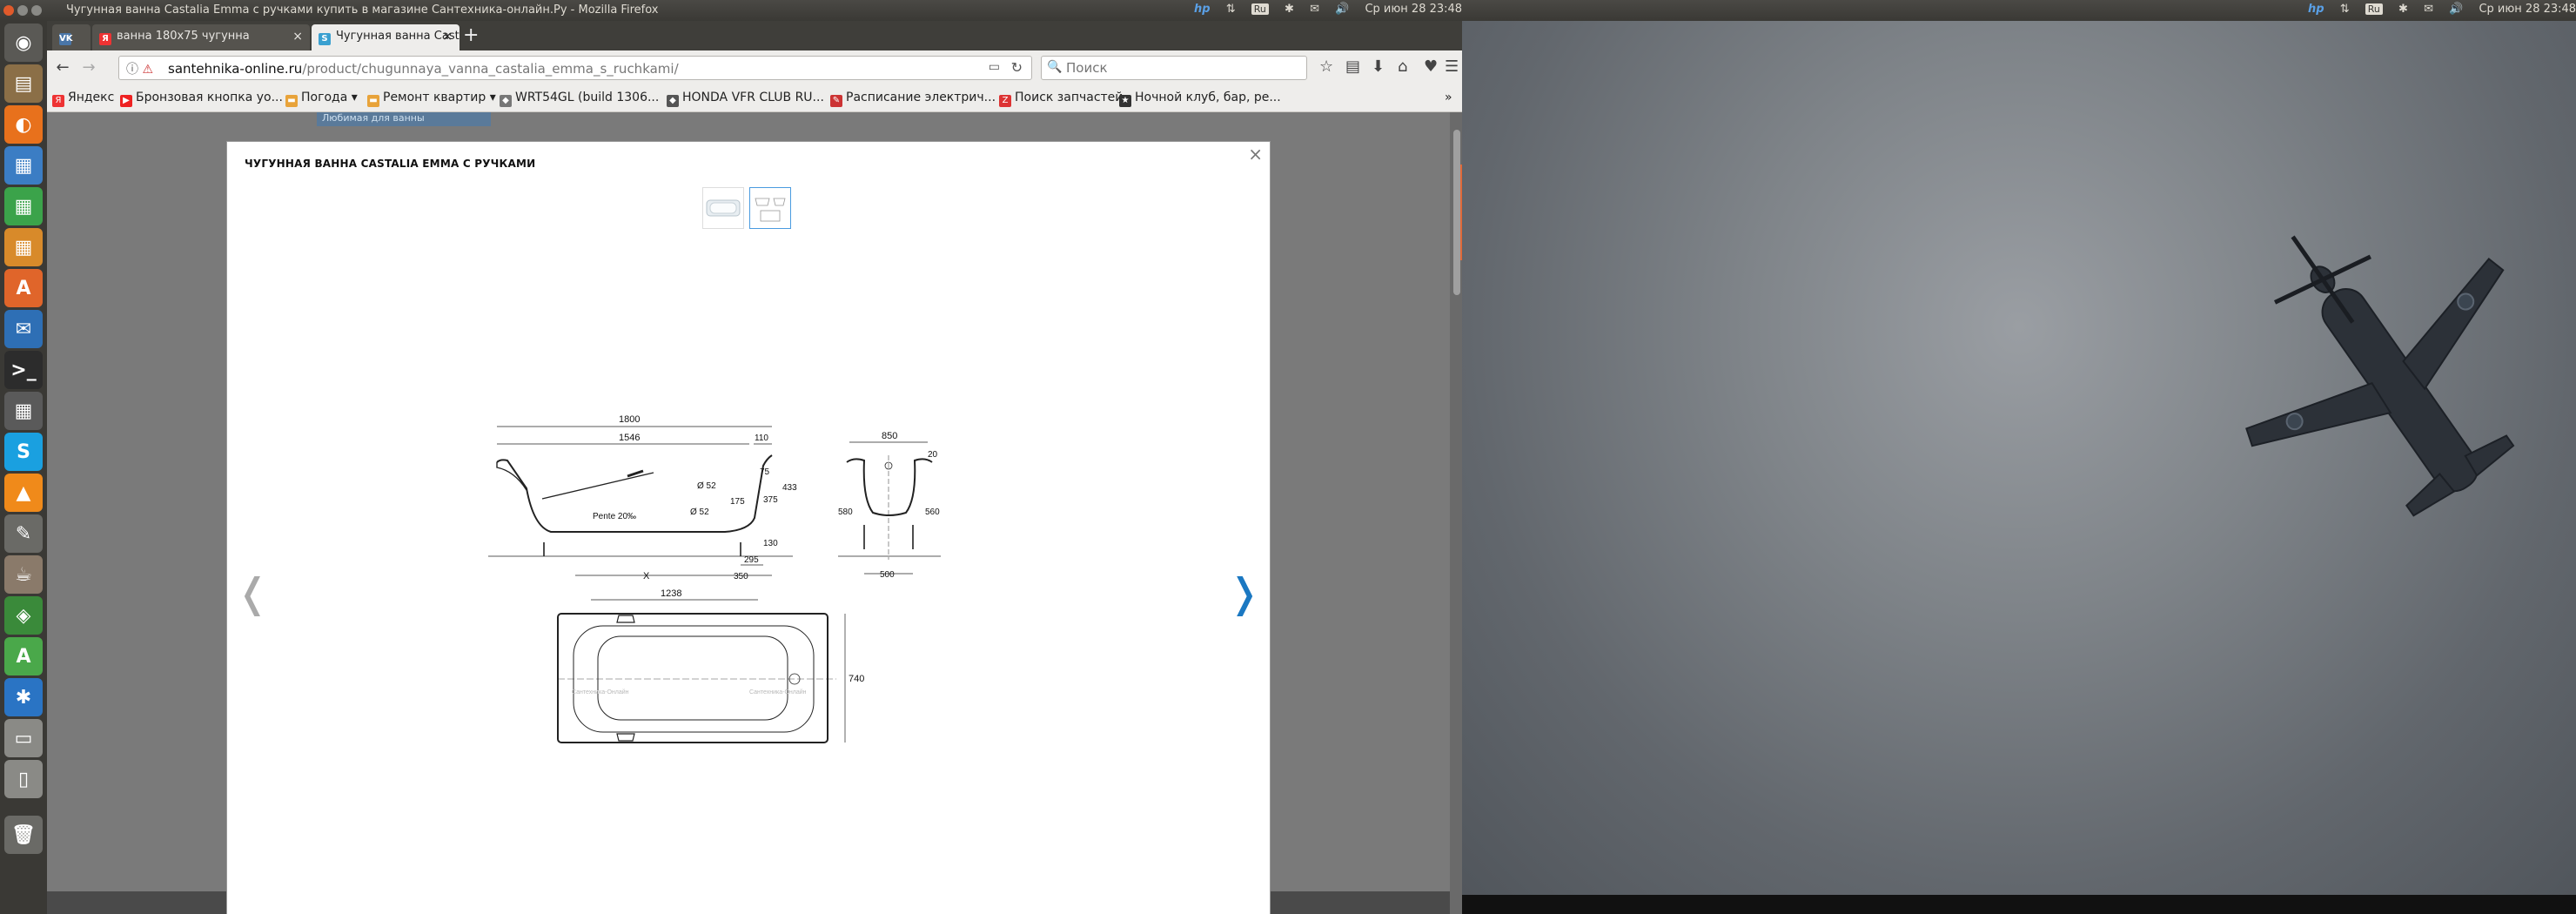 This screenshot has width=2576, height=914. Describe the element at coordinates (23, 656) in the screenshot. I see `draw-icon: A` at that location.